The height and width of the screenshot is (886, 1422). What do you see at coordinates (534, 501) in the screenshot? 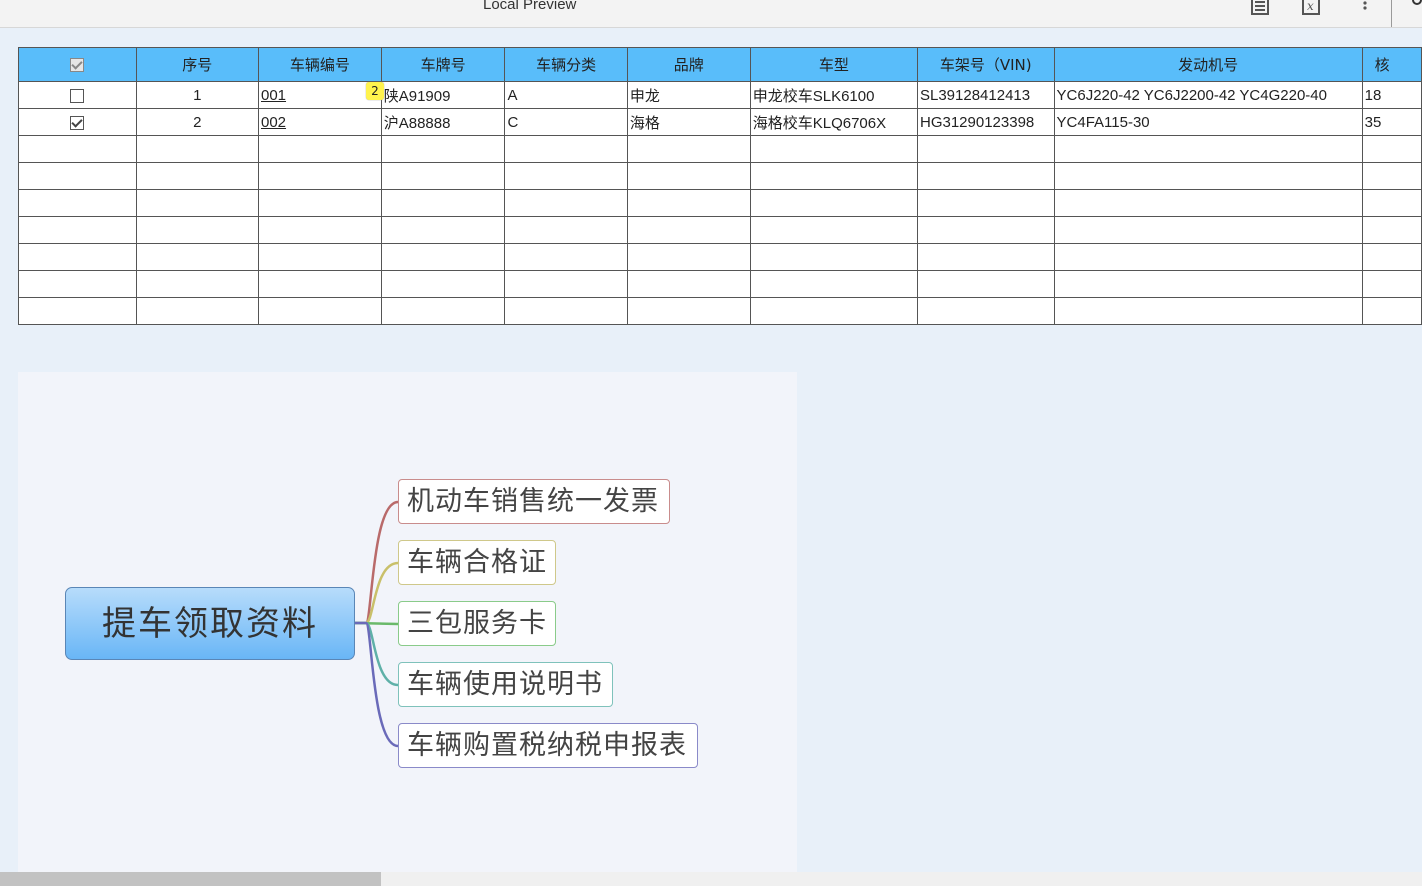
I see `mindmap-branch-node: 机动车销售统一发票` at bounding box center [534, 501].